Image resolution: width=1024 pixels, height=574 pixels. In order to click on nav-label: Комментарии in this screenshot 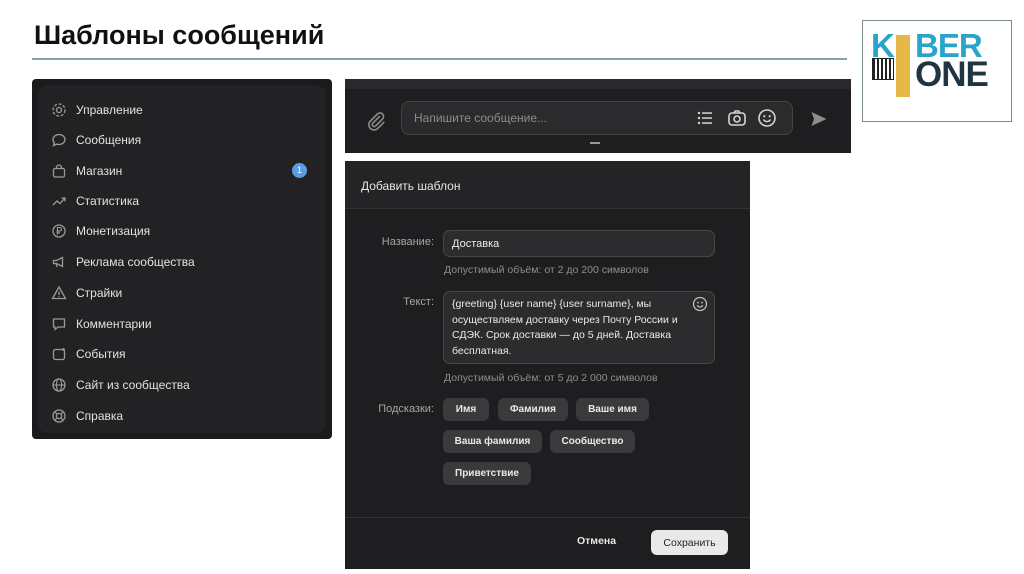, I will do `click(114, 324)`.